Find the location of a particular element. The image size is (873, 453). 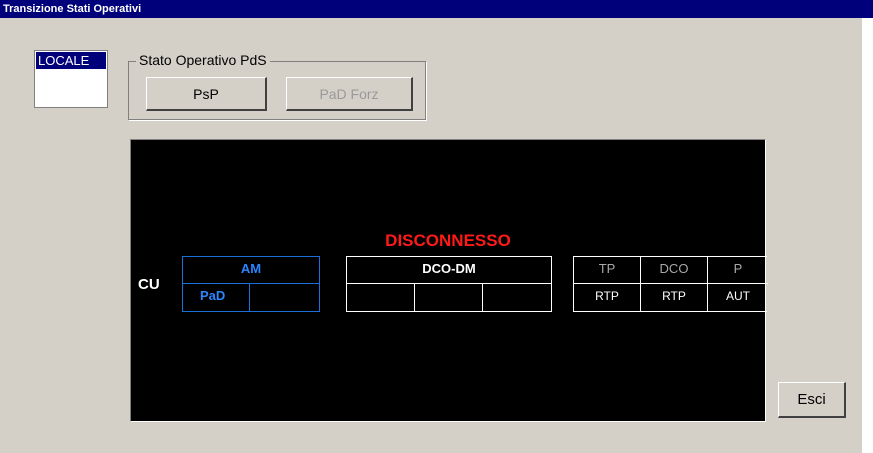

mode-item-locale: LOCALE is located at coordinates (71, 60).